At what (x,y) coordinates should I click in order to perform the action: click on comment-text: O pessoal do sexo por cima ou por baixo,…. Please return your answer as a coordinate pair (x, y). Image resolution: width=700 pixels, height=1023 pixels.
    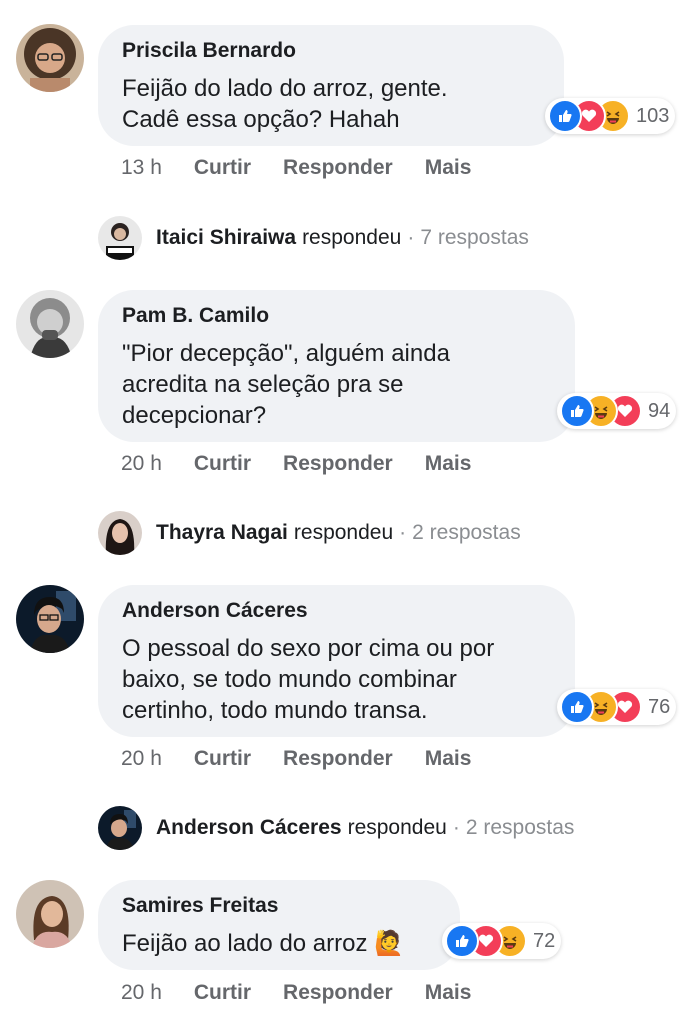
    Looking at the image, I should click on (308, 679).